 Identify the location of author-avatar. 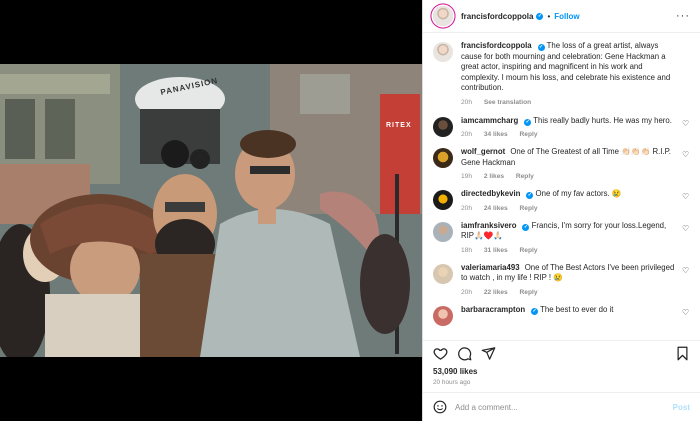
(443, 16).